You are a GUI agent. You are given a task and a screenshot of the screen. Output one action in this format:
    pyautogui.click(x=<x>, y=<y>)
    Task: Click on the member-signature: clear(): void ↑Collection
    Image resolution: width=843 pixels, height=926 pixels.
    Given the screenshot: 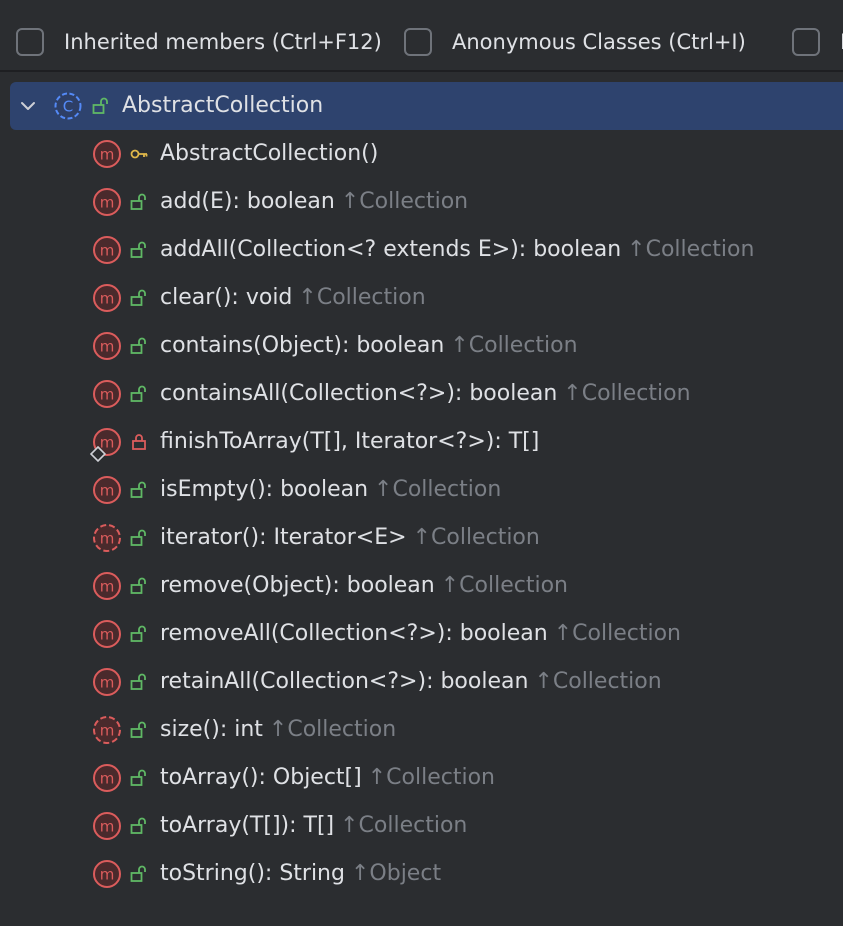 What is the action you would take?
    pyautogui.click(x=293, y=298)
    